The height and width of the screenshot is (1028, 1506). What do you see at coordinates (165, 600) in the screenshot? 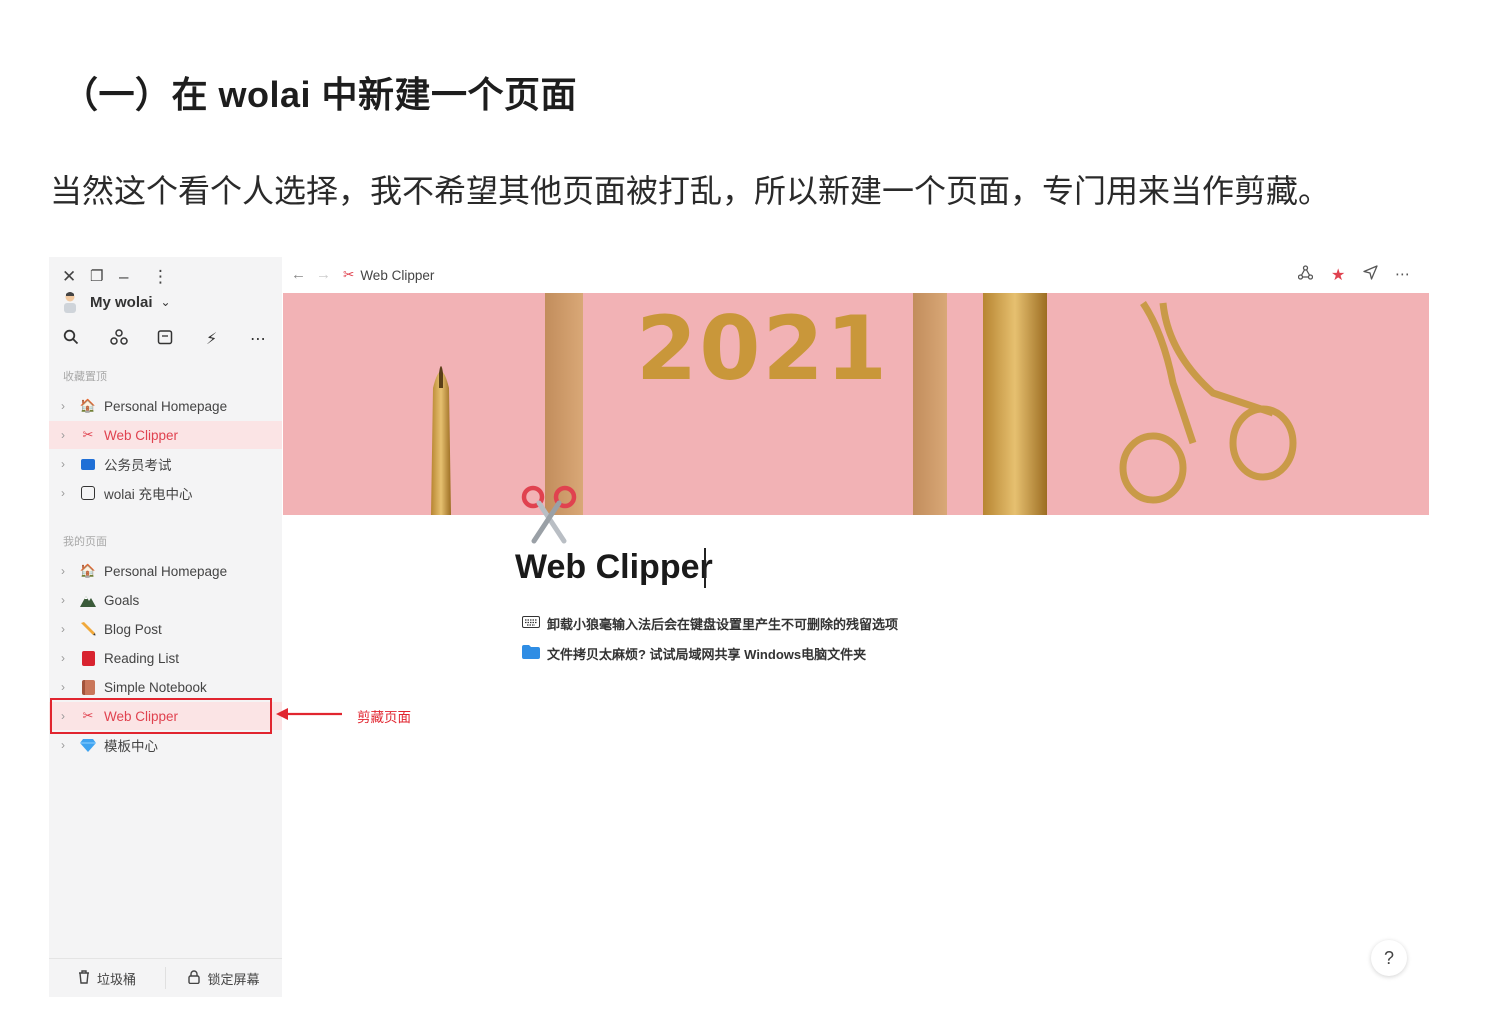
I see `sidebar-item-goals: › Goals` at bounding box center [165, 600].